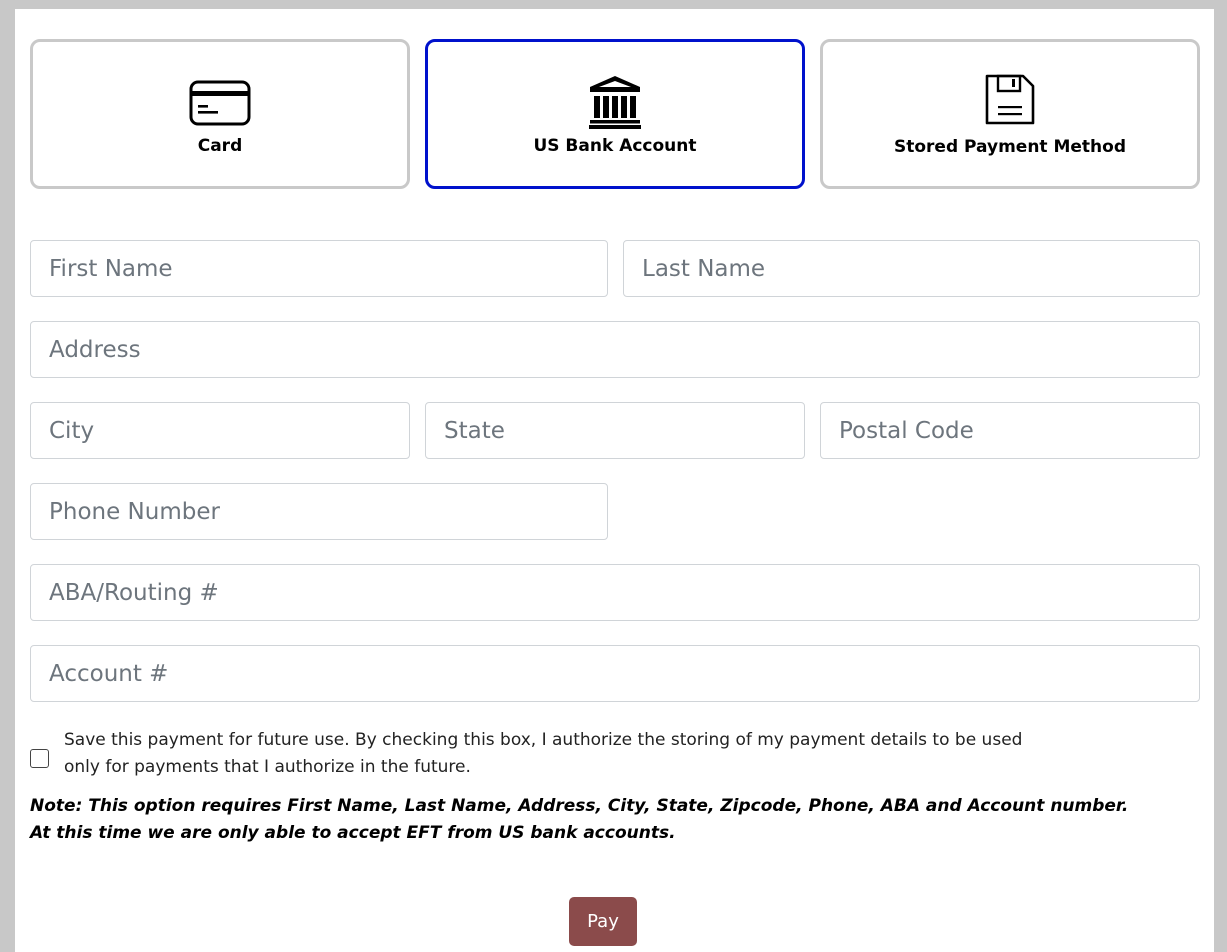 This screenshot has height=952, width=1227. Describe the element at coordinates (615, 349) in the screenshot. I see `address-field` at that location.